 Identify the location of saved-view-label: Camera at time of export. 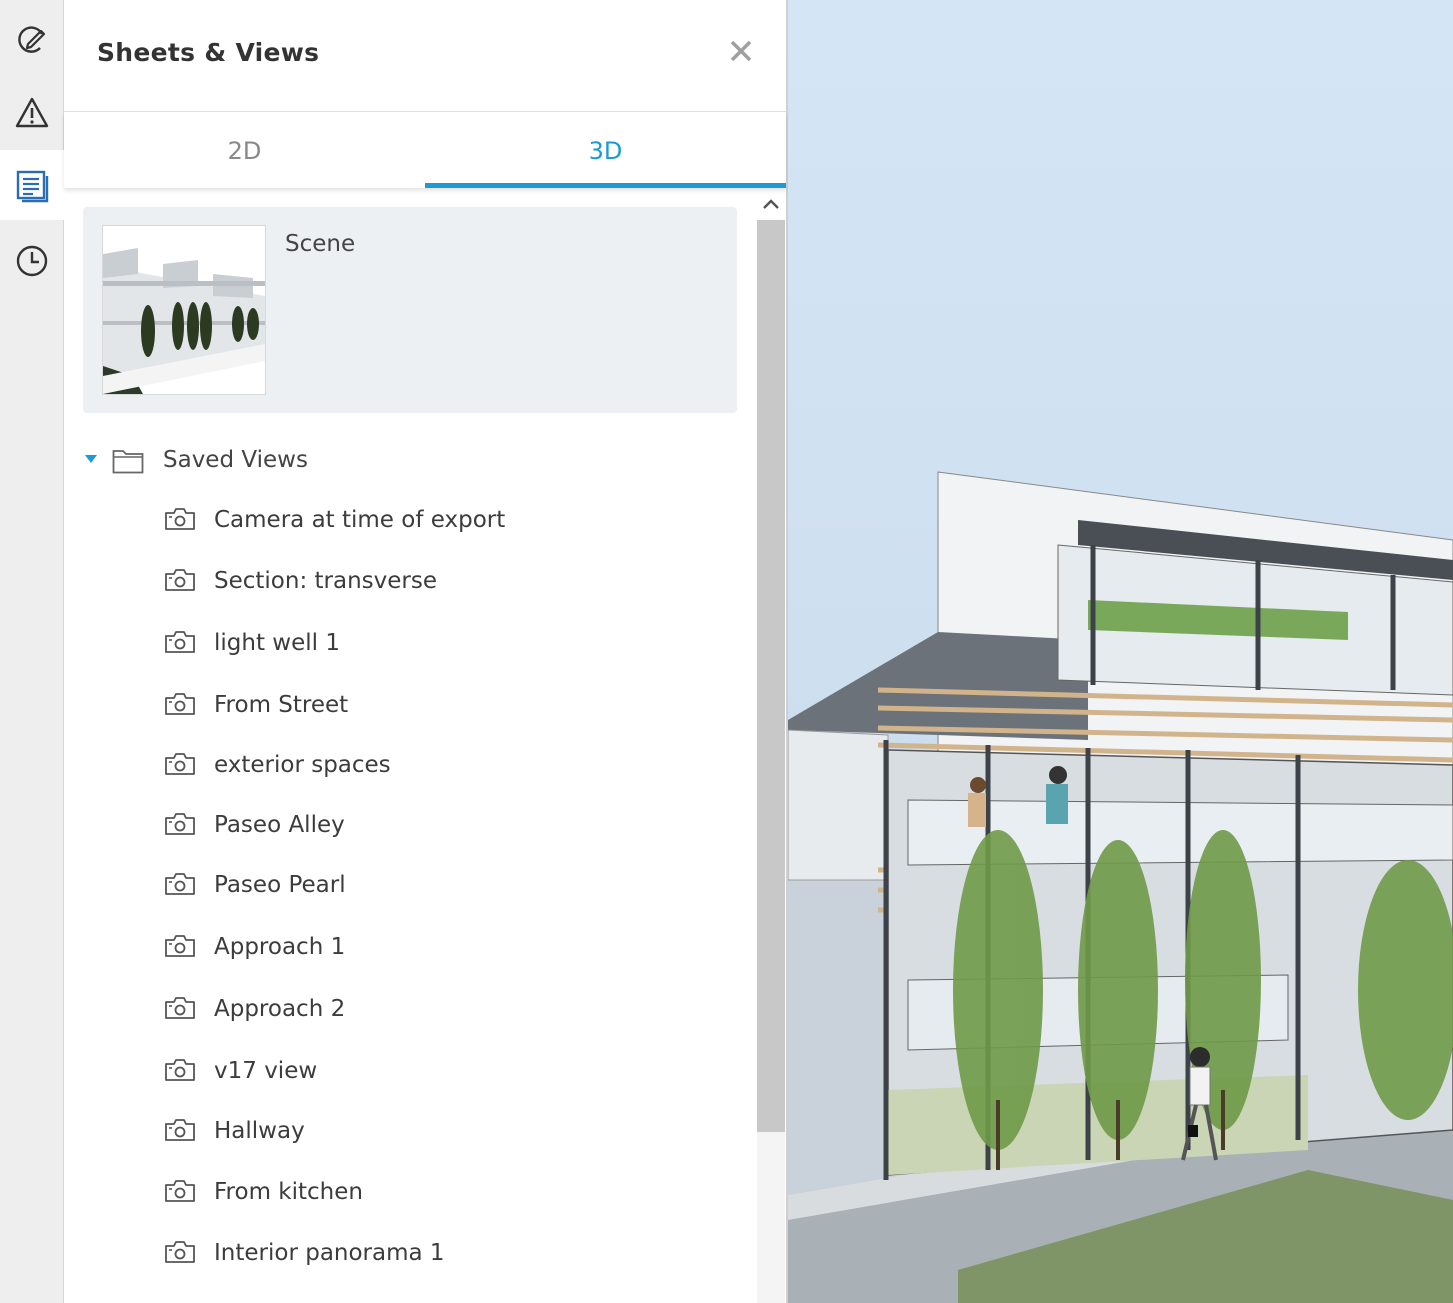
(360, 520).